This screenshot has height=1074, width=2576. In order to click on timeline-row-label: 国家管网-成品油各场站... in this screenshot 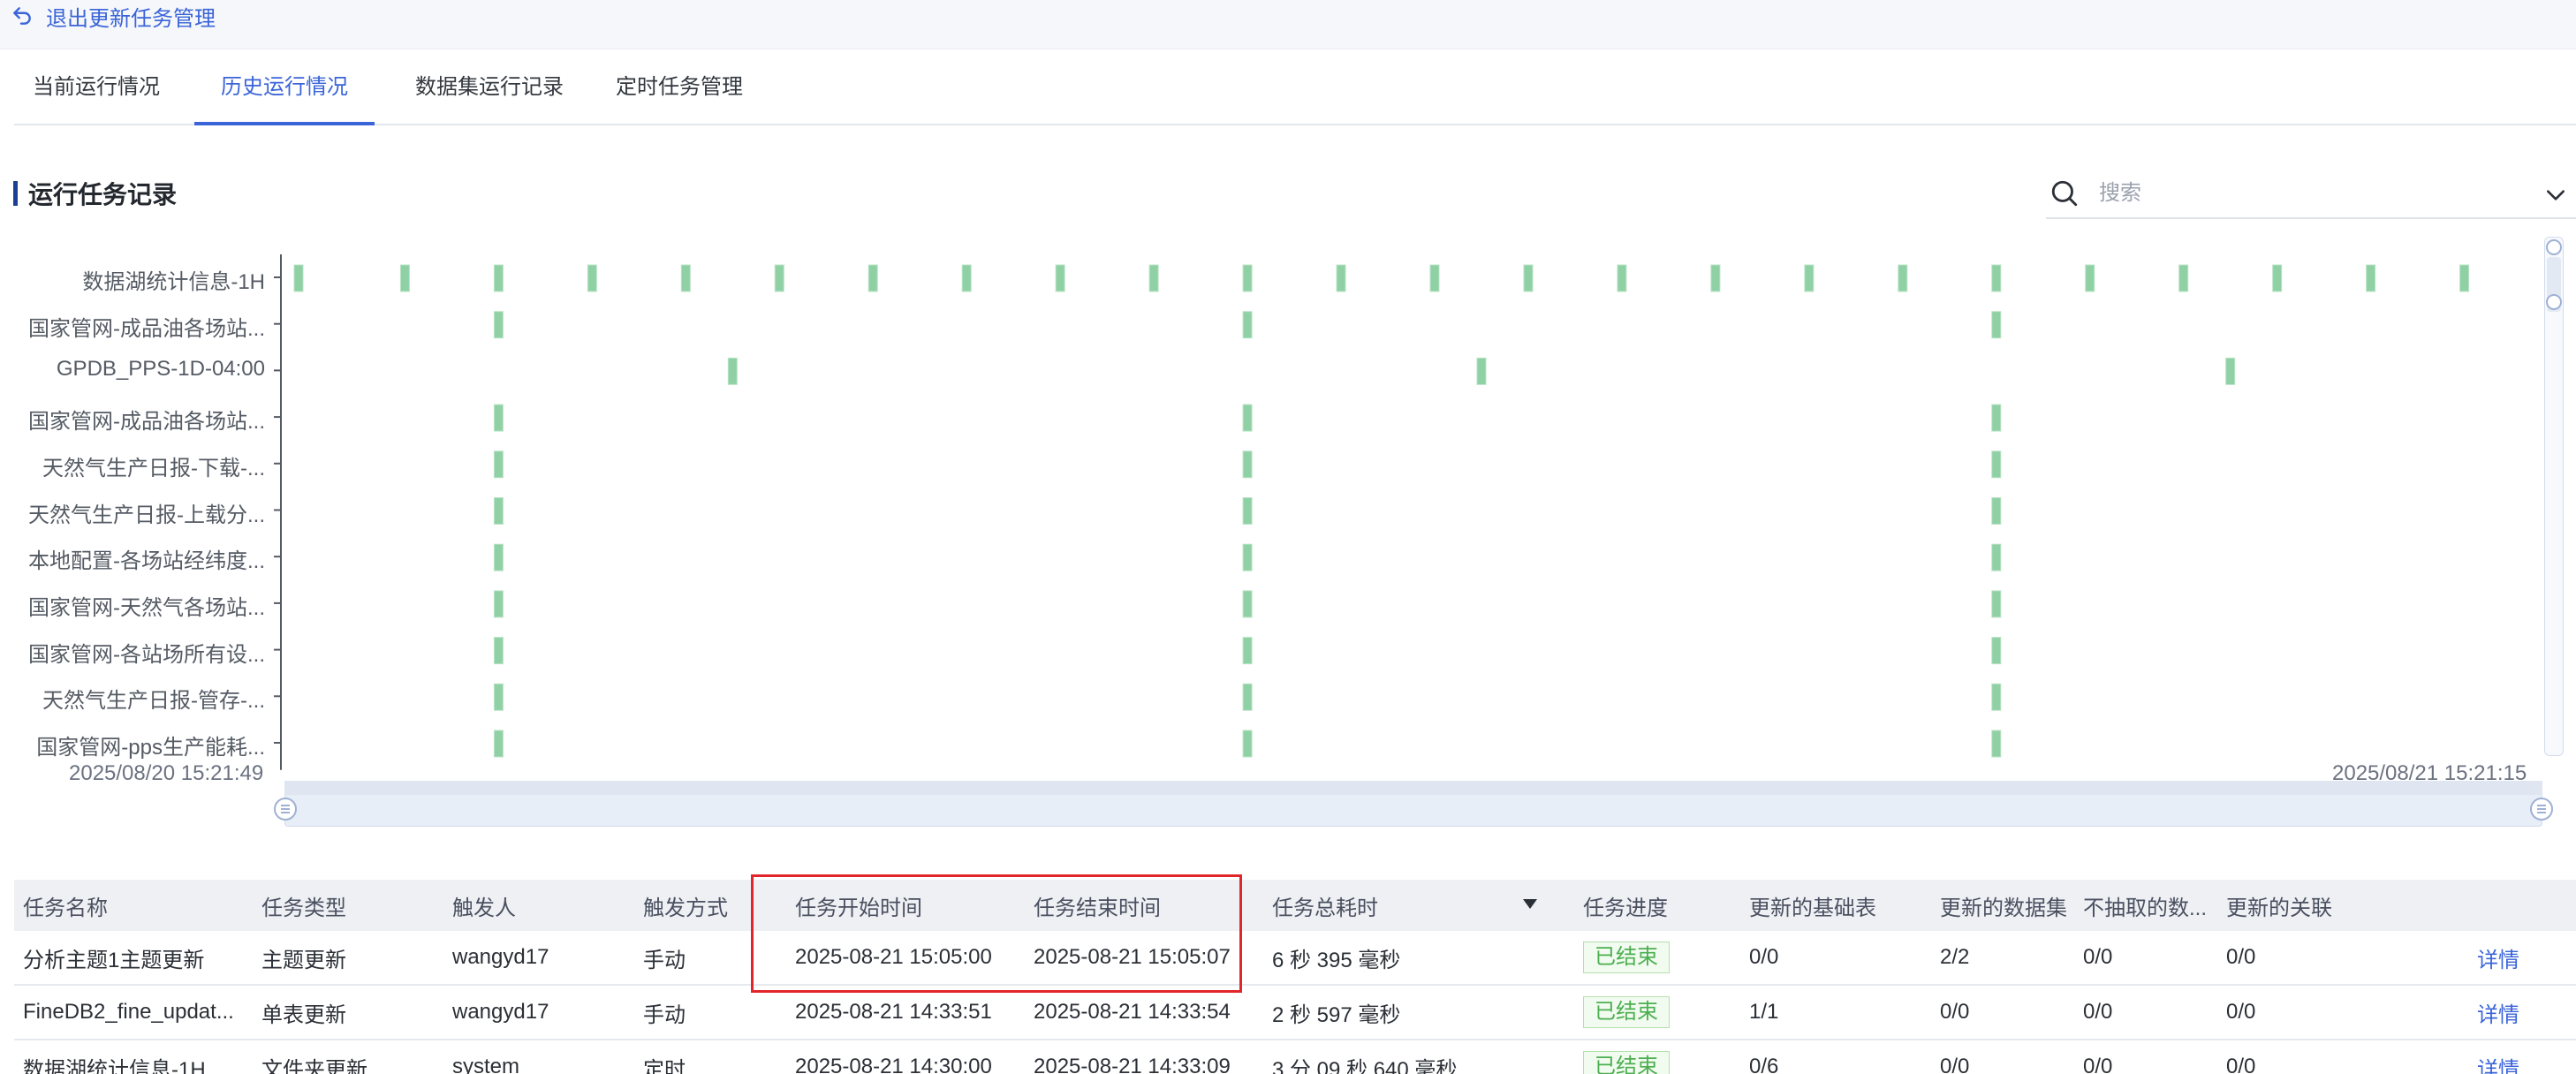, I will do `click(147, 328)`.